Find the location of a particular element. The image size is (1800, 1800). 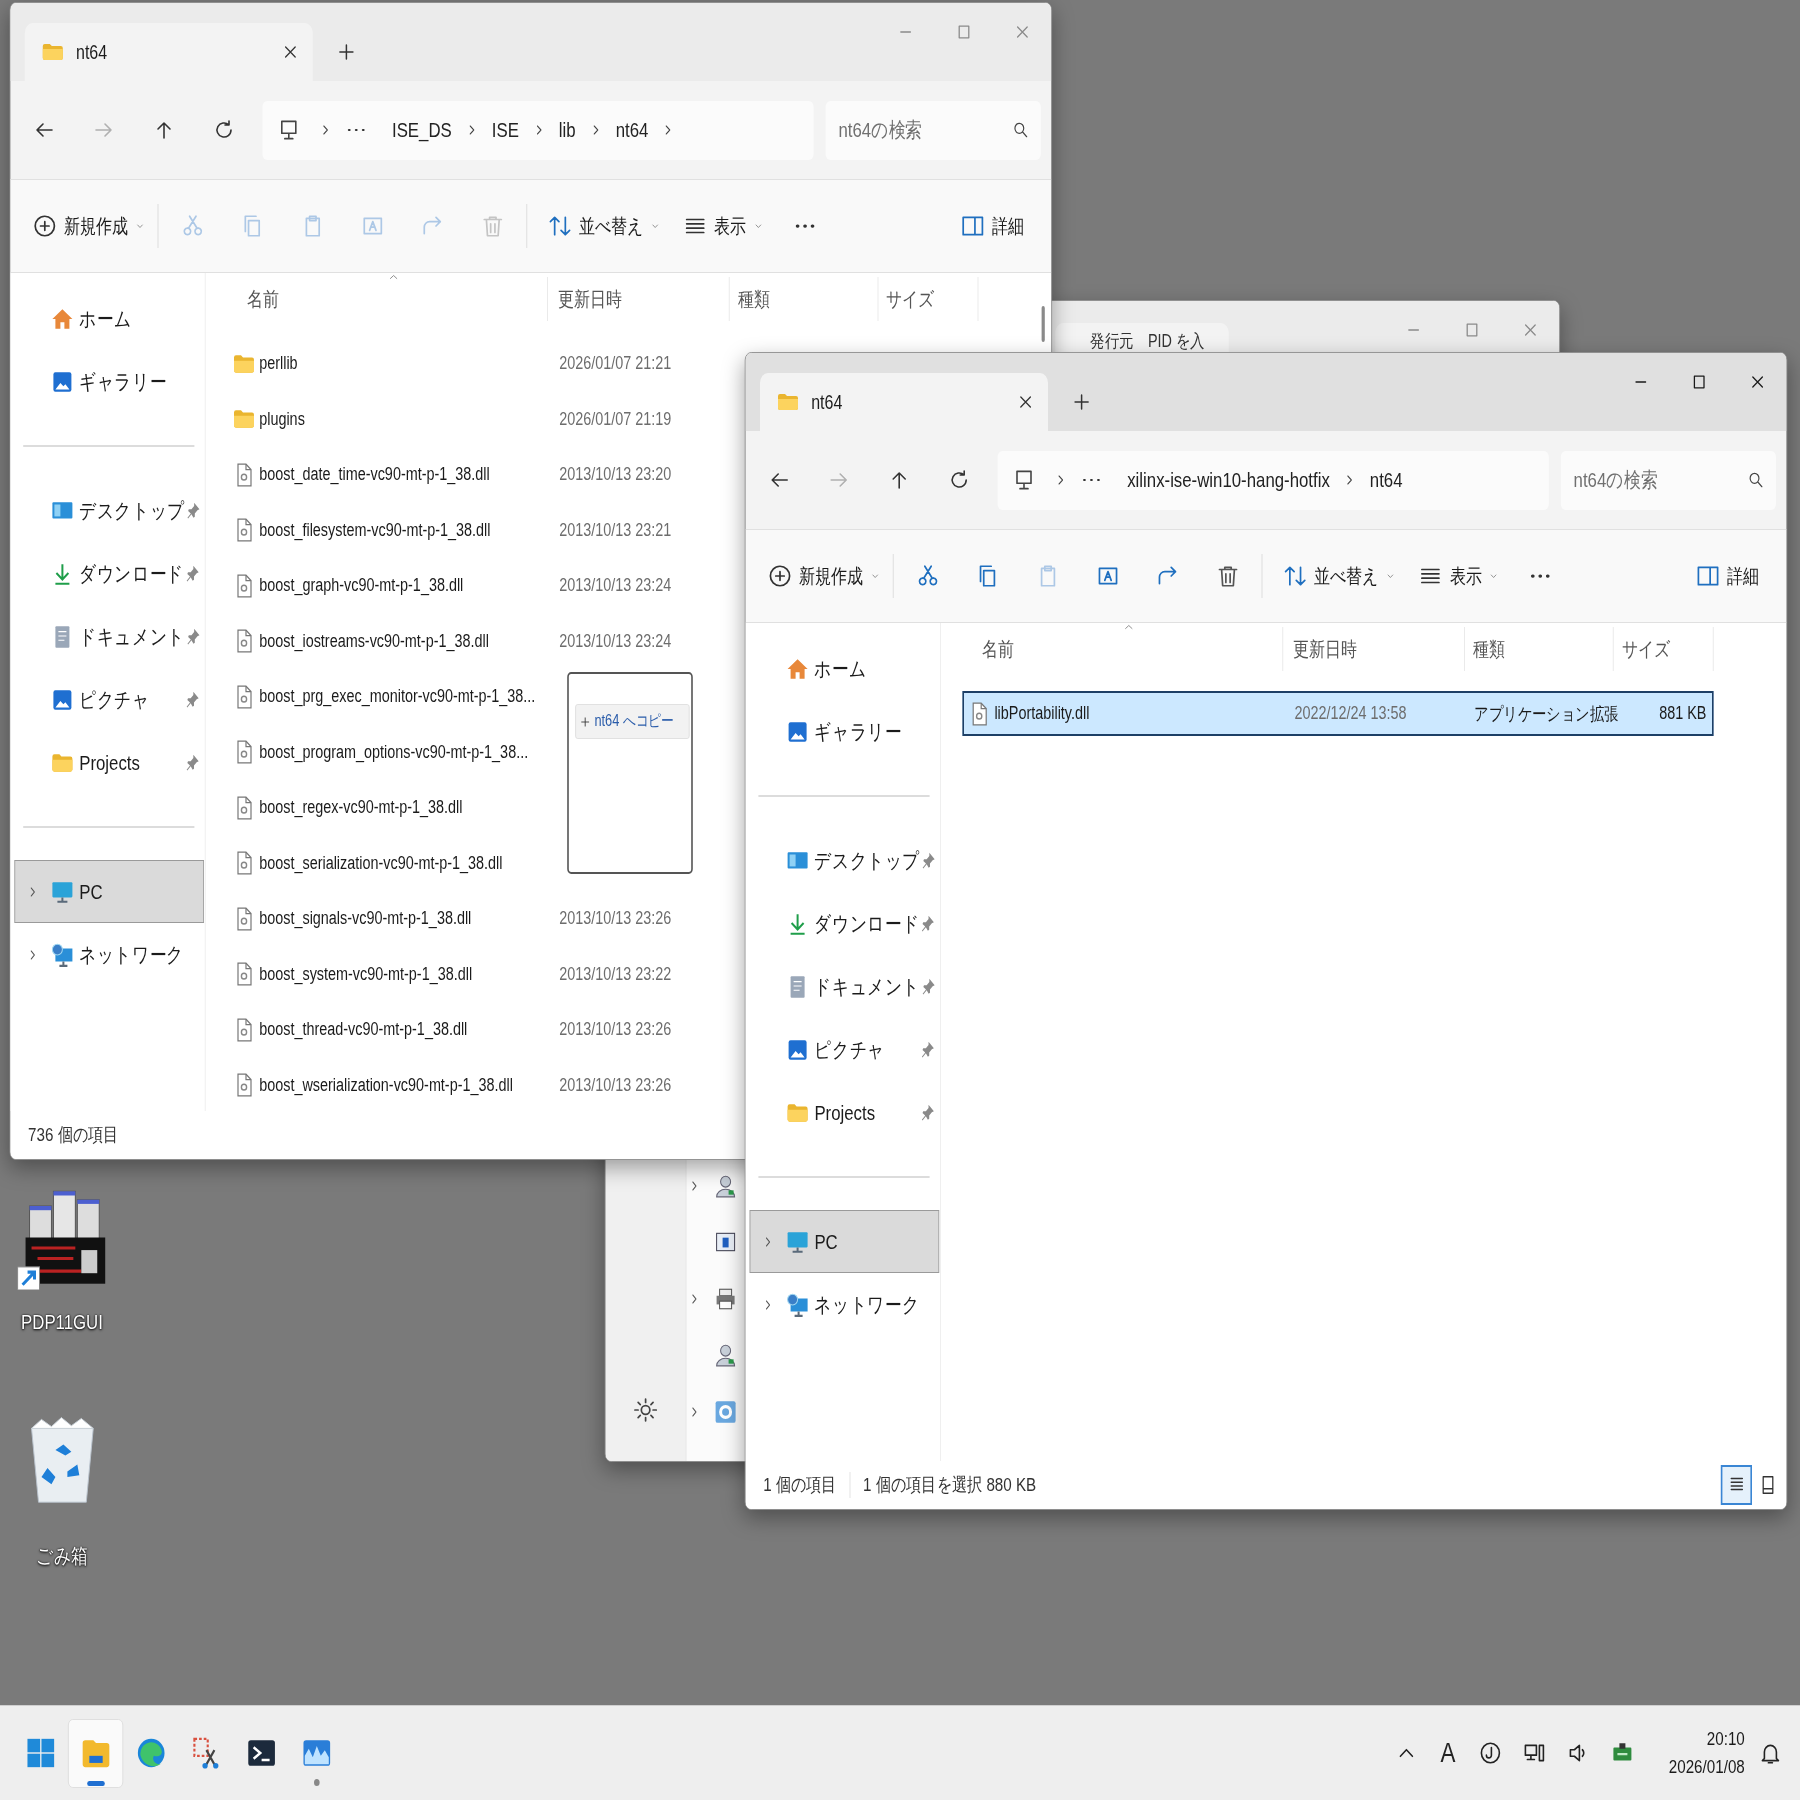

modified-date: 2026/01/07 21:21 is located at coordinates (615, 363).